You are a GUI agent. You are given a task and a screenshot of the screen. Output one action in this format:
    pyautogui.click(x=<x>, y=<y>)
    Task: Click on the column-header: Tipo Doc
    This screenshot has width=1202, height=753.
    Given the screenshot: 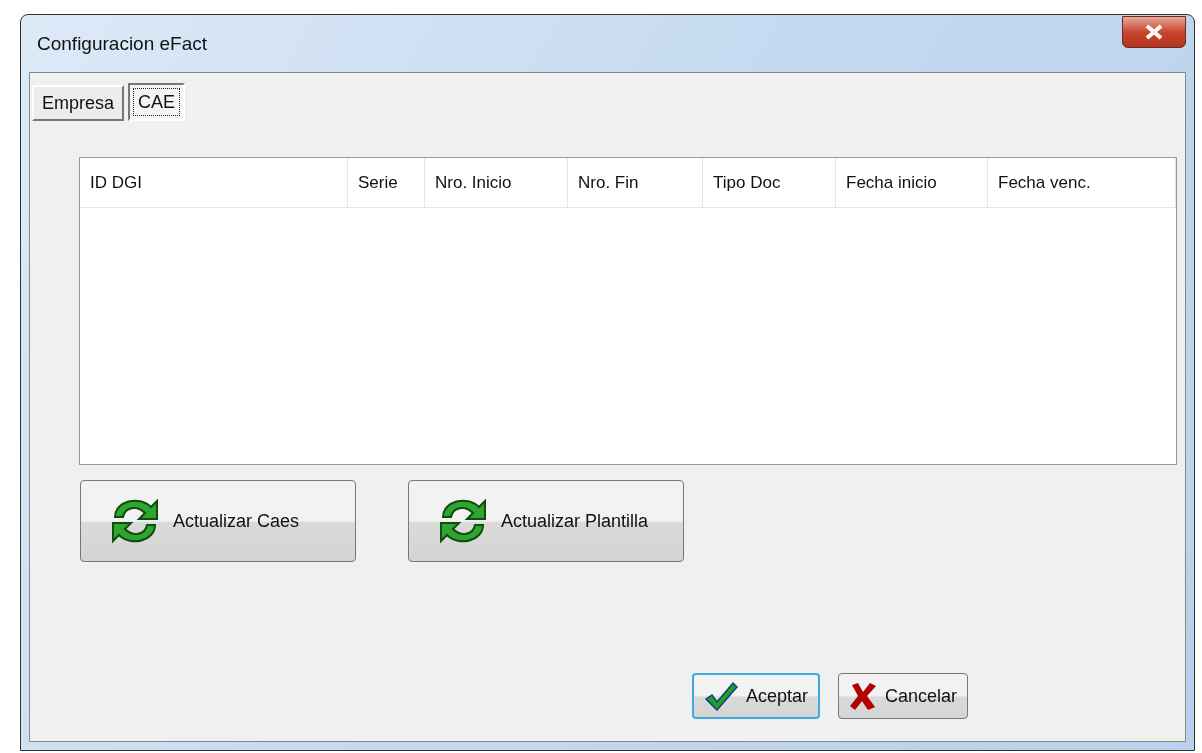 What is the action you would take?
    pyautogui.click(x=769, y=182)
    